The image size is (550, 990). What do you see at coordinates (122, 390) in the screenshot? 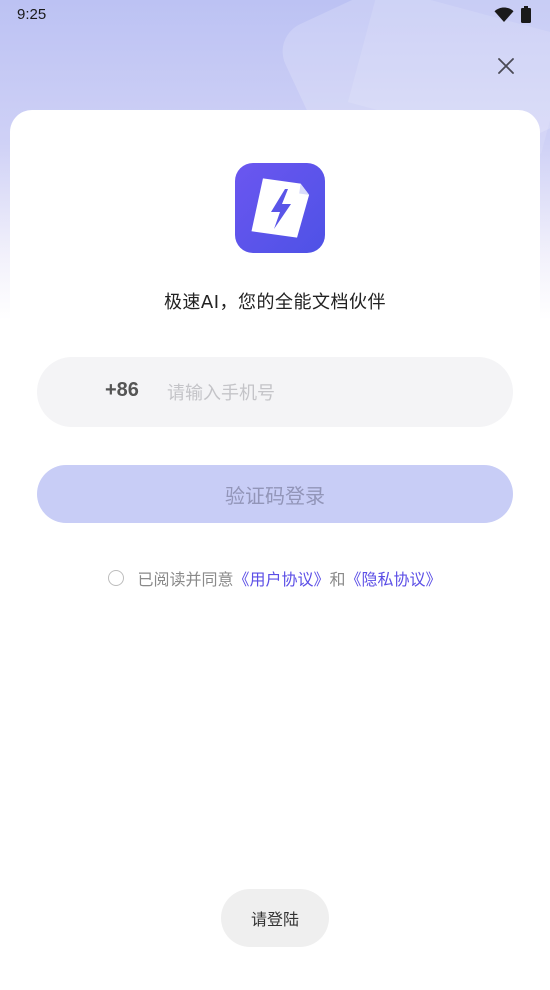
I see `country-code: +86` at bounding box center [122, 390].